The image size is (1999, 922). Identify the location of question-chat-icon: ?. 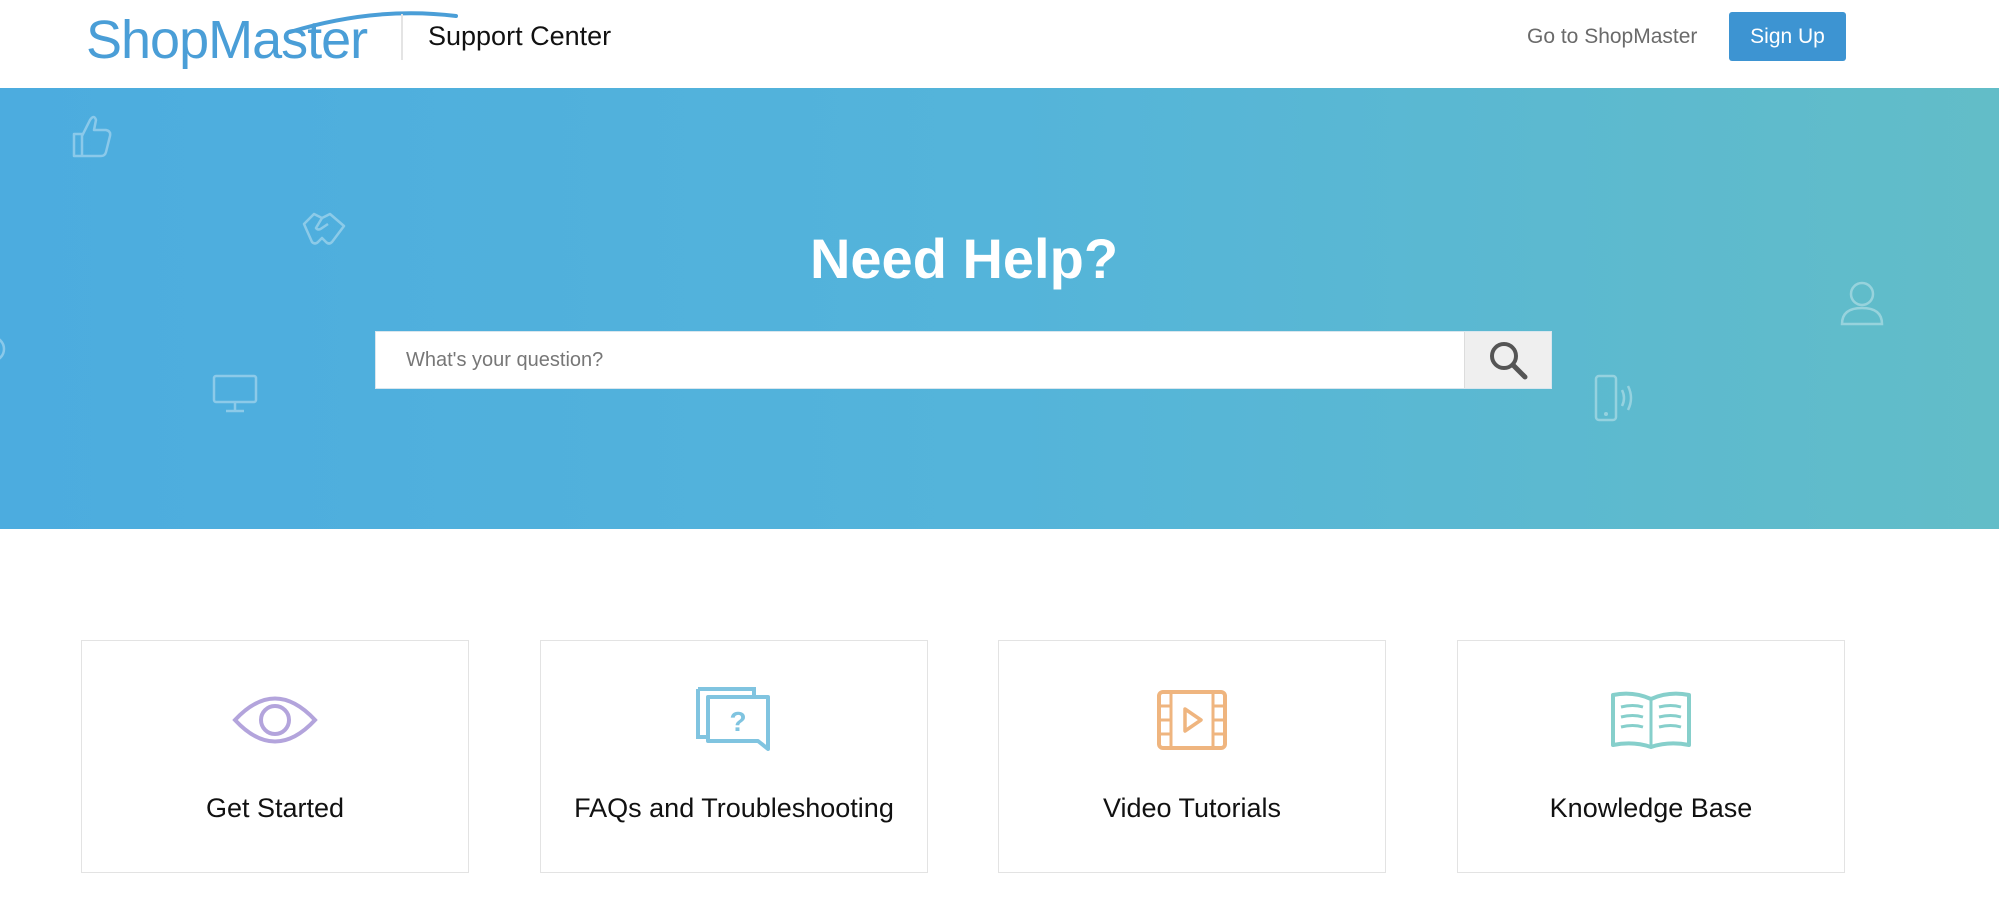
(733, 719).